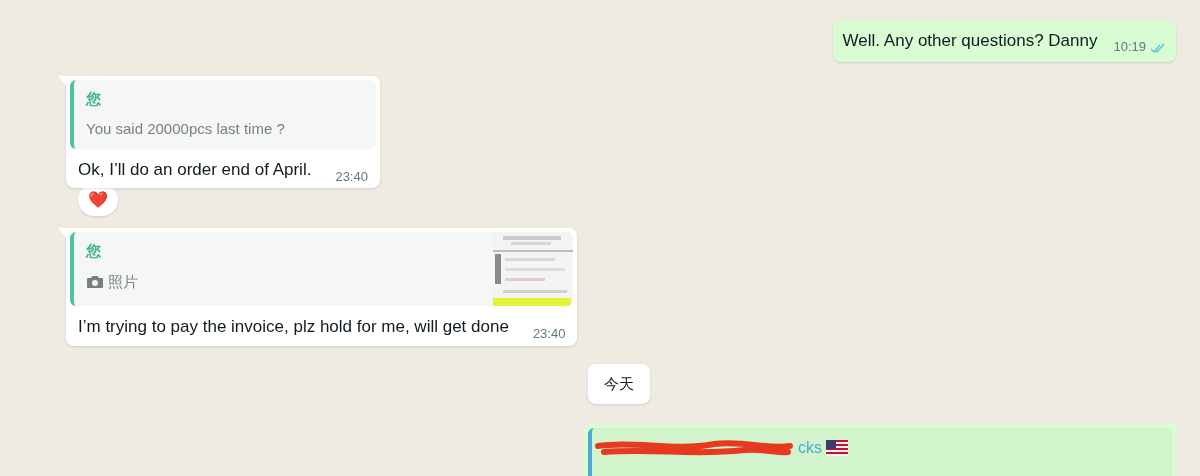 This screenshot has height=476, width=1200. Describe the element at coordinates (195, 169) in the screenshot. I see `message-text: Ok, I’ll do an order end of April.` at that location.